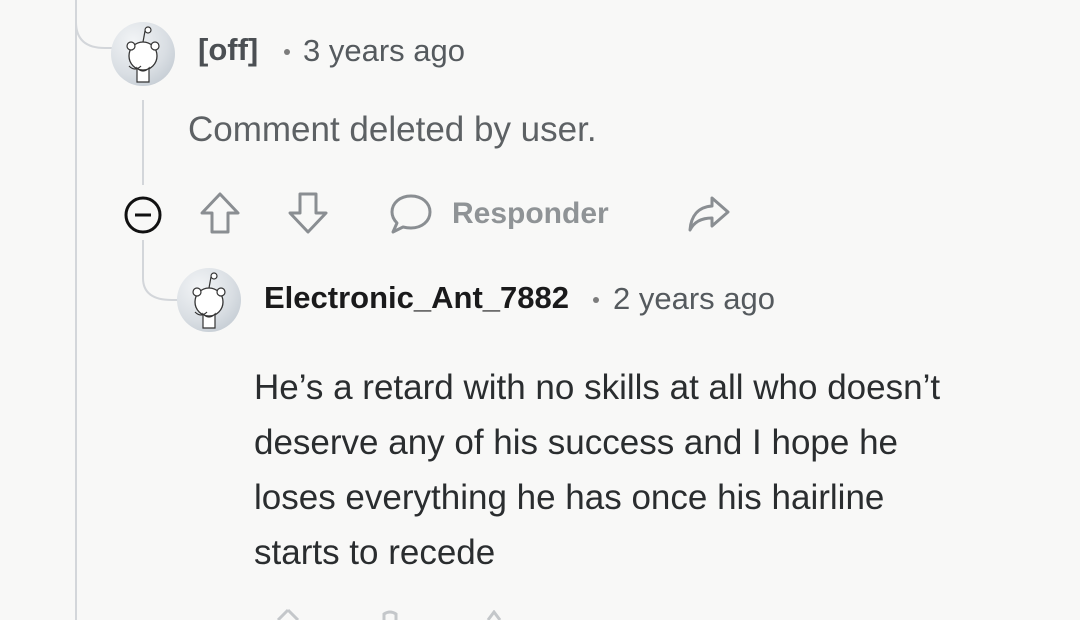 The height and width of the screenshot is (620, 1080). What do you see at coordinates (576, 442) in the screenshot?
I see `comment-body-line: deserve any of his success and I hope he` at bounding box center [576, 442].